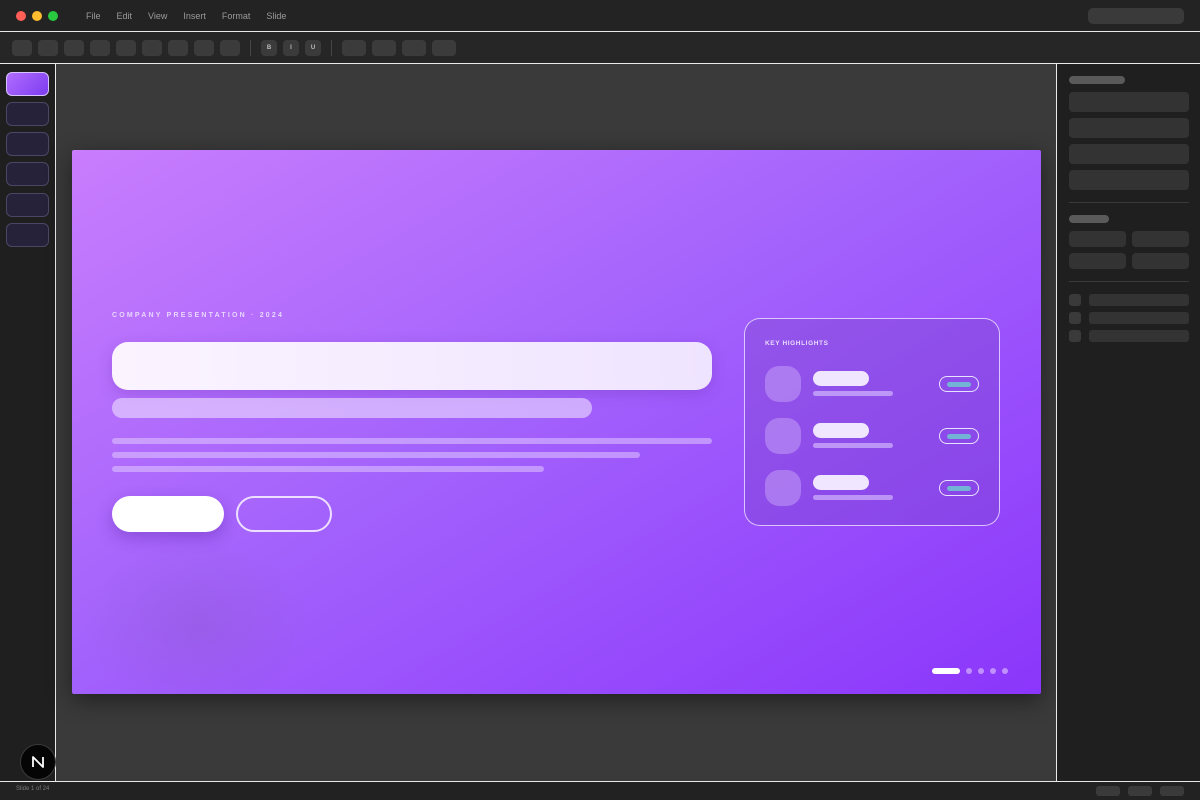  Describe the element at coordinates (125, 16) in the screenshot. I see `menu-edit: Edit` at that location.